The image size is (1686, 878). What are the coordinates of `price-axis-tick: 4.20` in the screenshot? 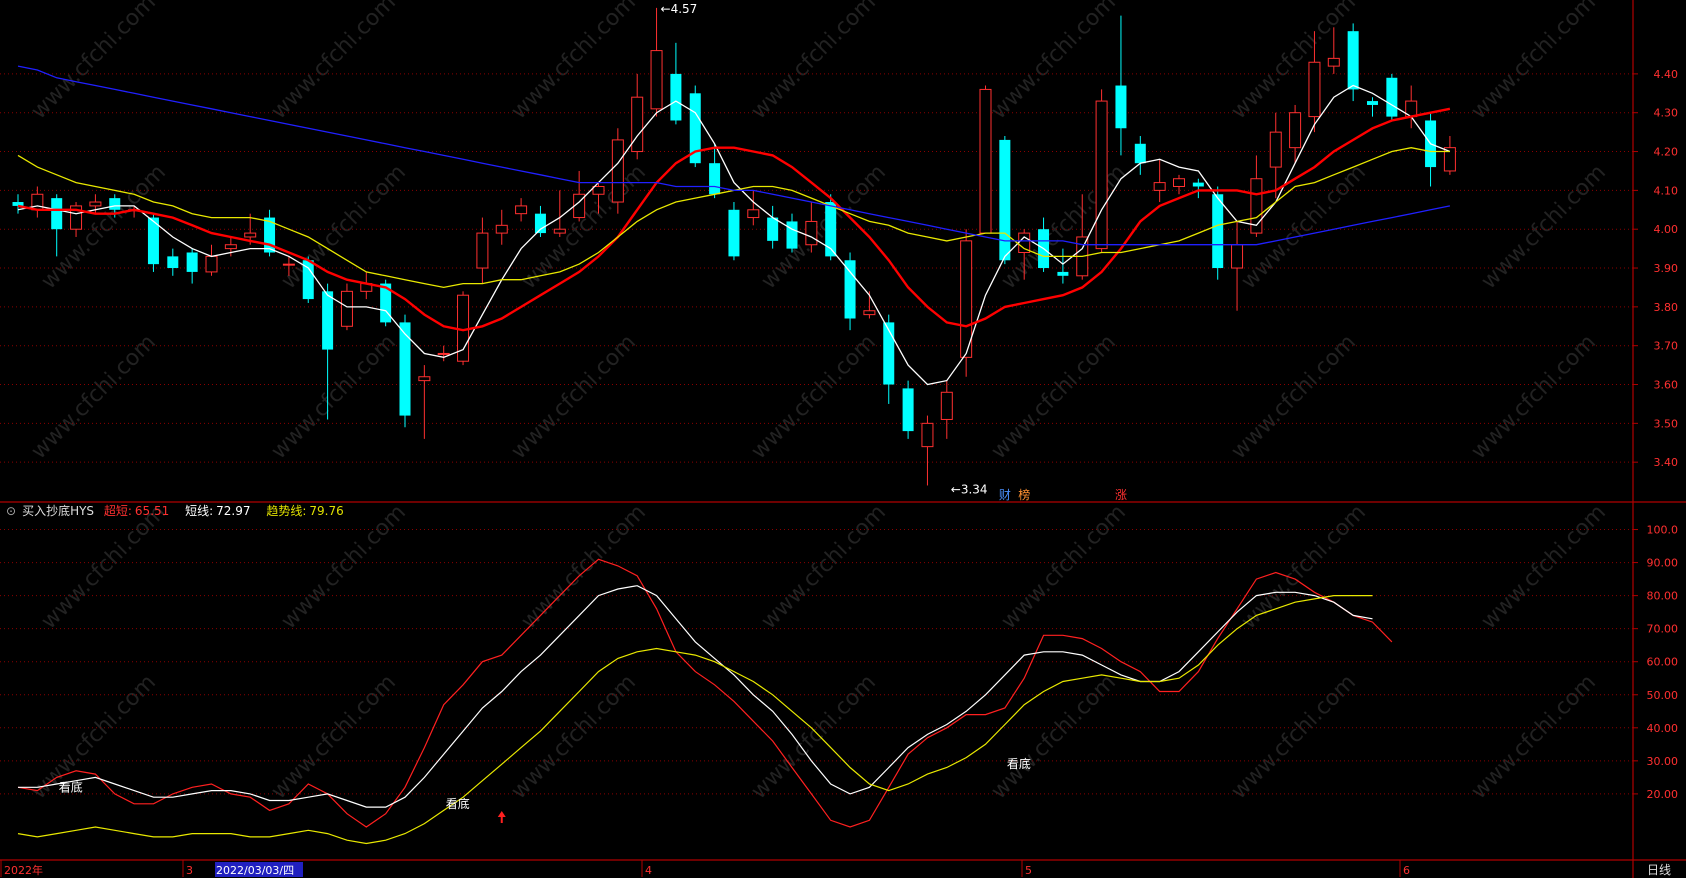 It's located at (1666, 152).